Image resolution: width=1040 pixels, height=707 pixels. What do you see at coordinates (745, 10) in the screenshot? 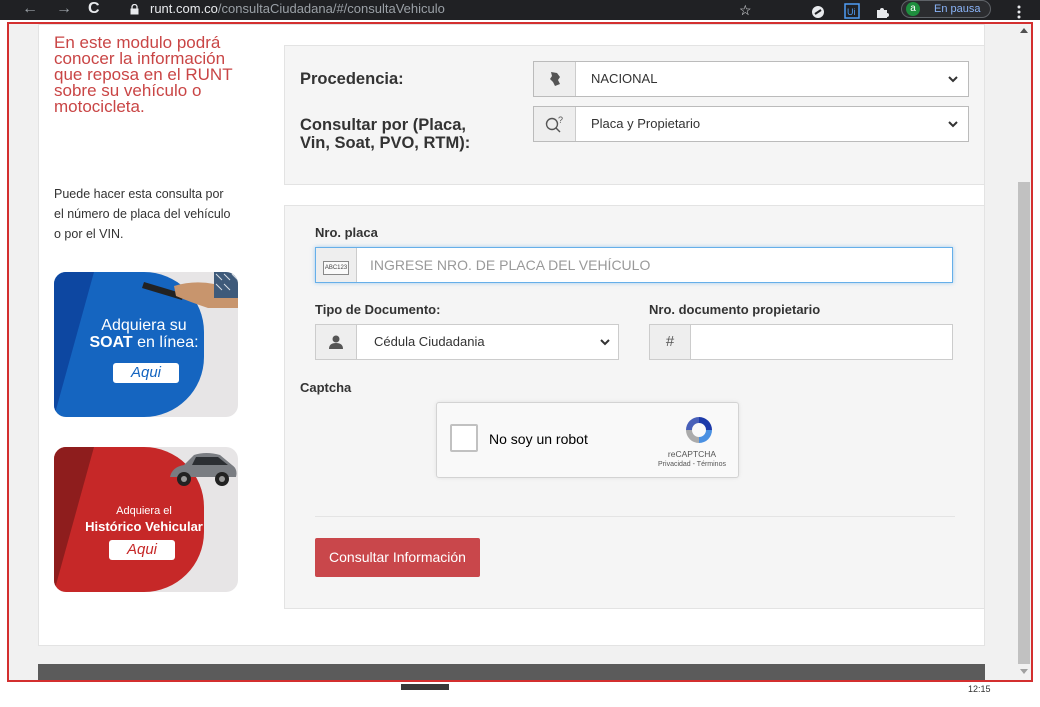
I see `bookmark-star-icon: ☆` at bounding box center [745, 10].